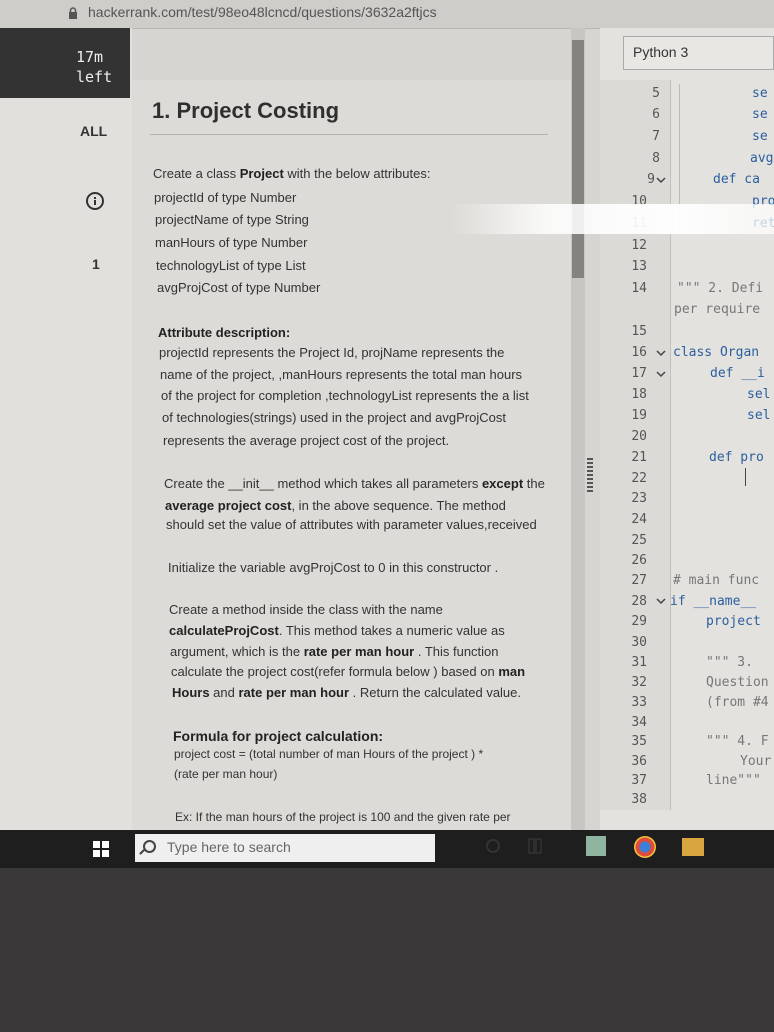 The image size is (774, 1032). Describe the element at coordinates (720, 288) in the screenshot. I see `code-text: """ 2. Defi` at that location.